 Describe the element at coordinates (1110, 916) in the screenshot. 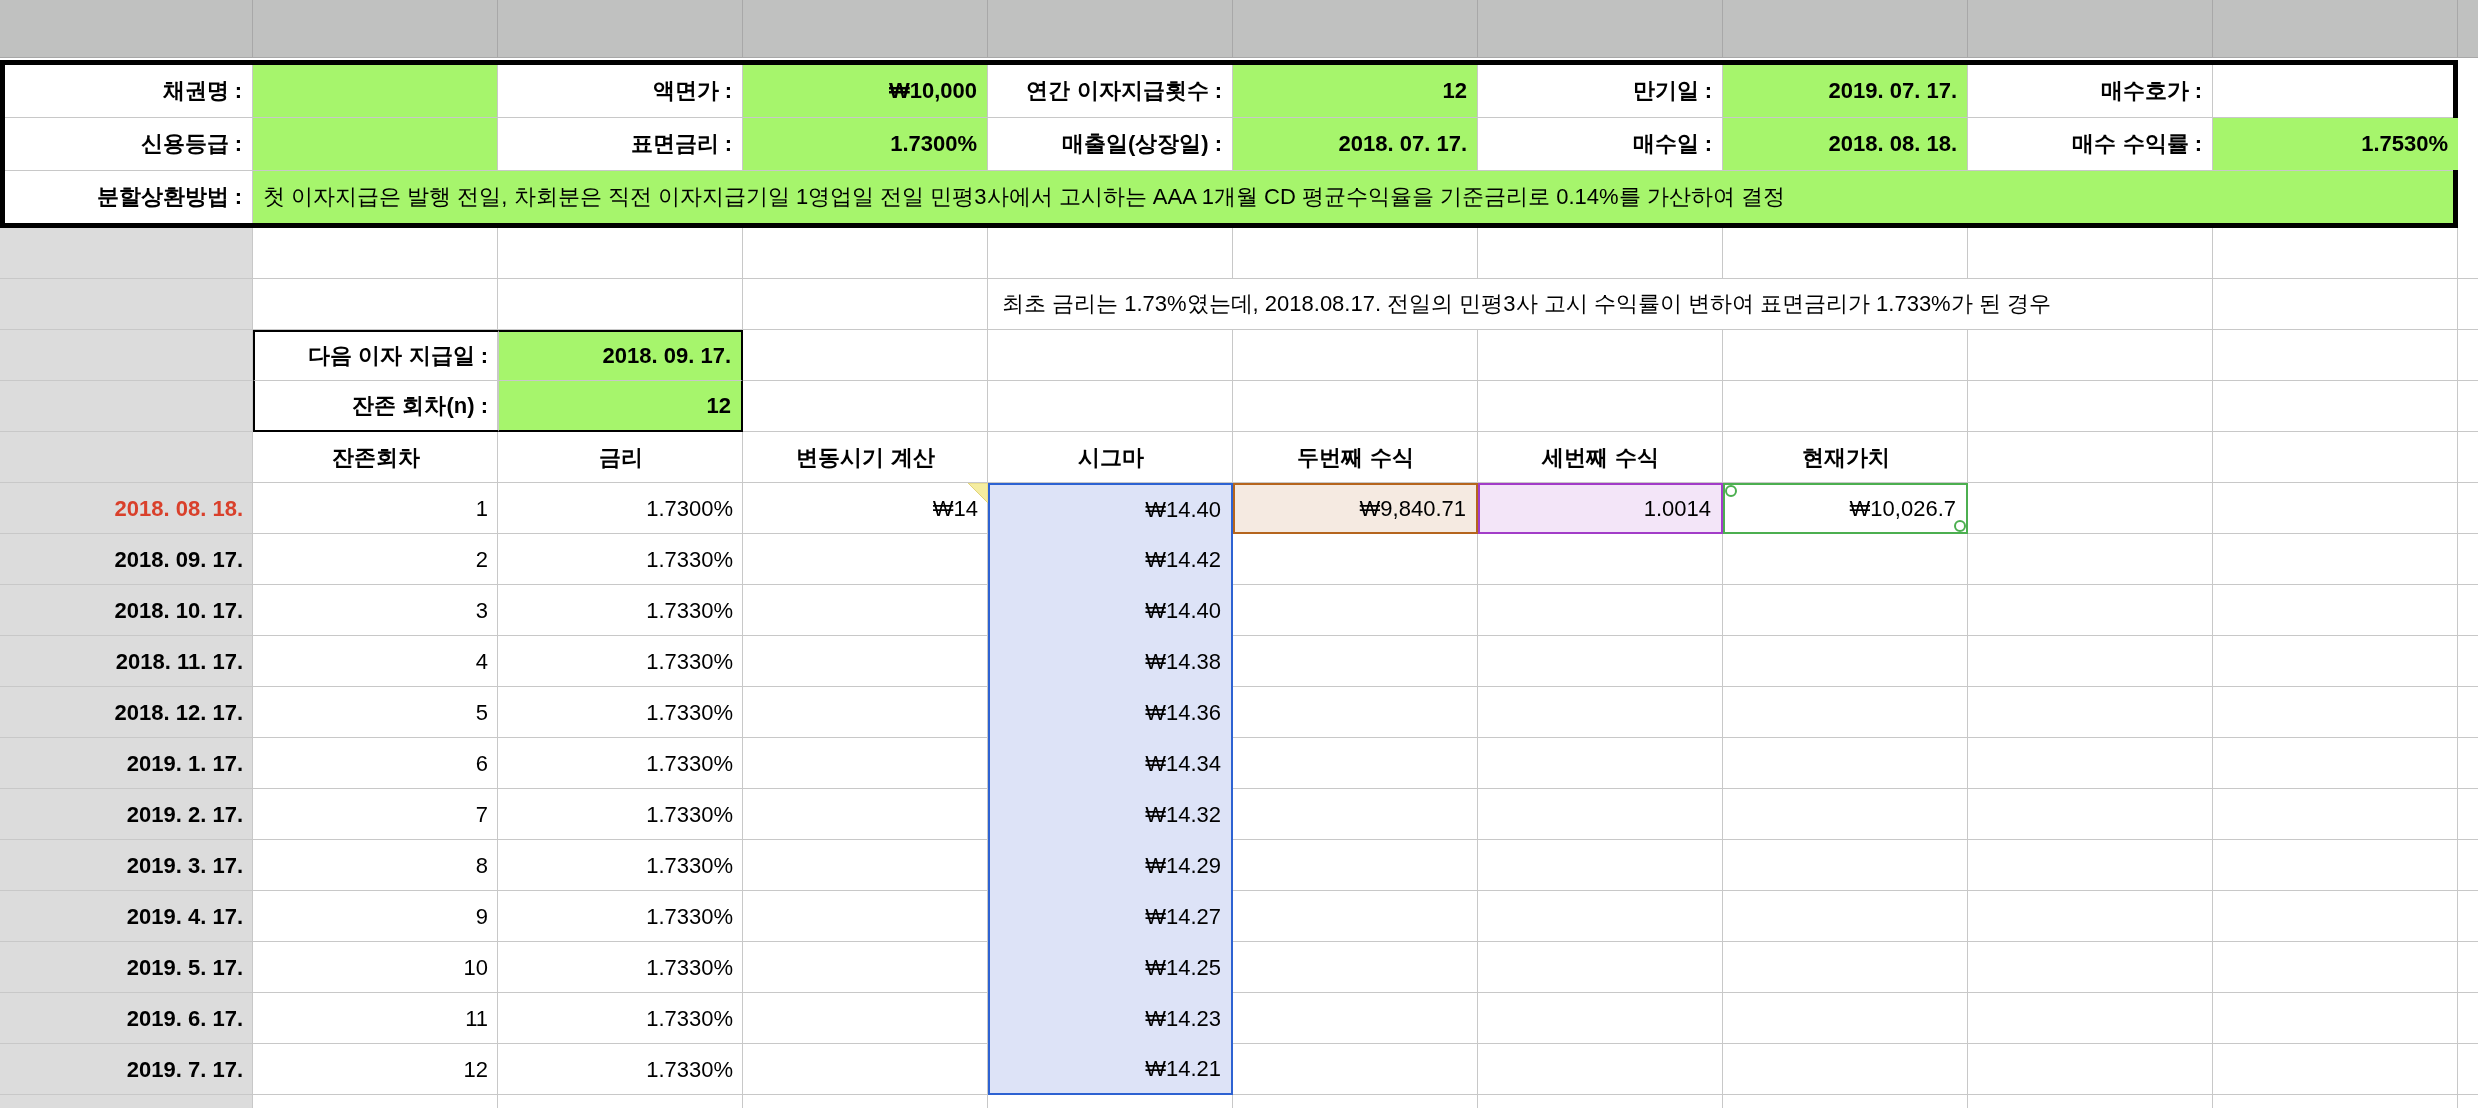

I see `table-cell: ₩14.27` at that location.